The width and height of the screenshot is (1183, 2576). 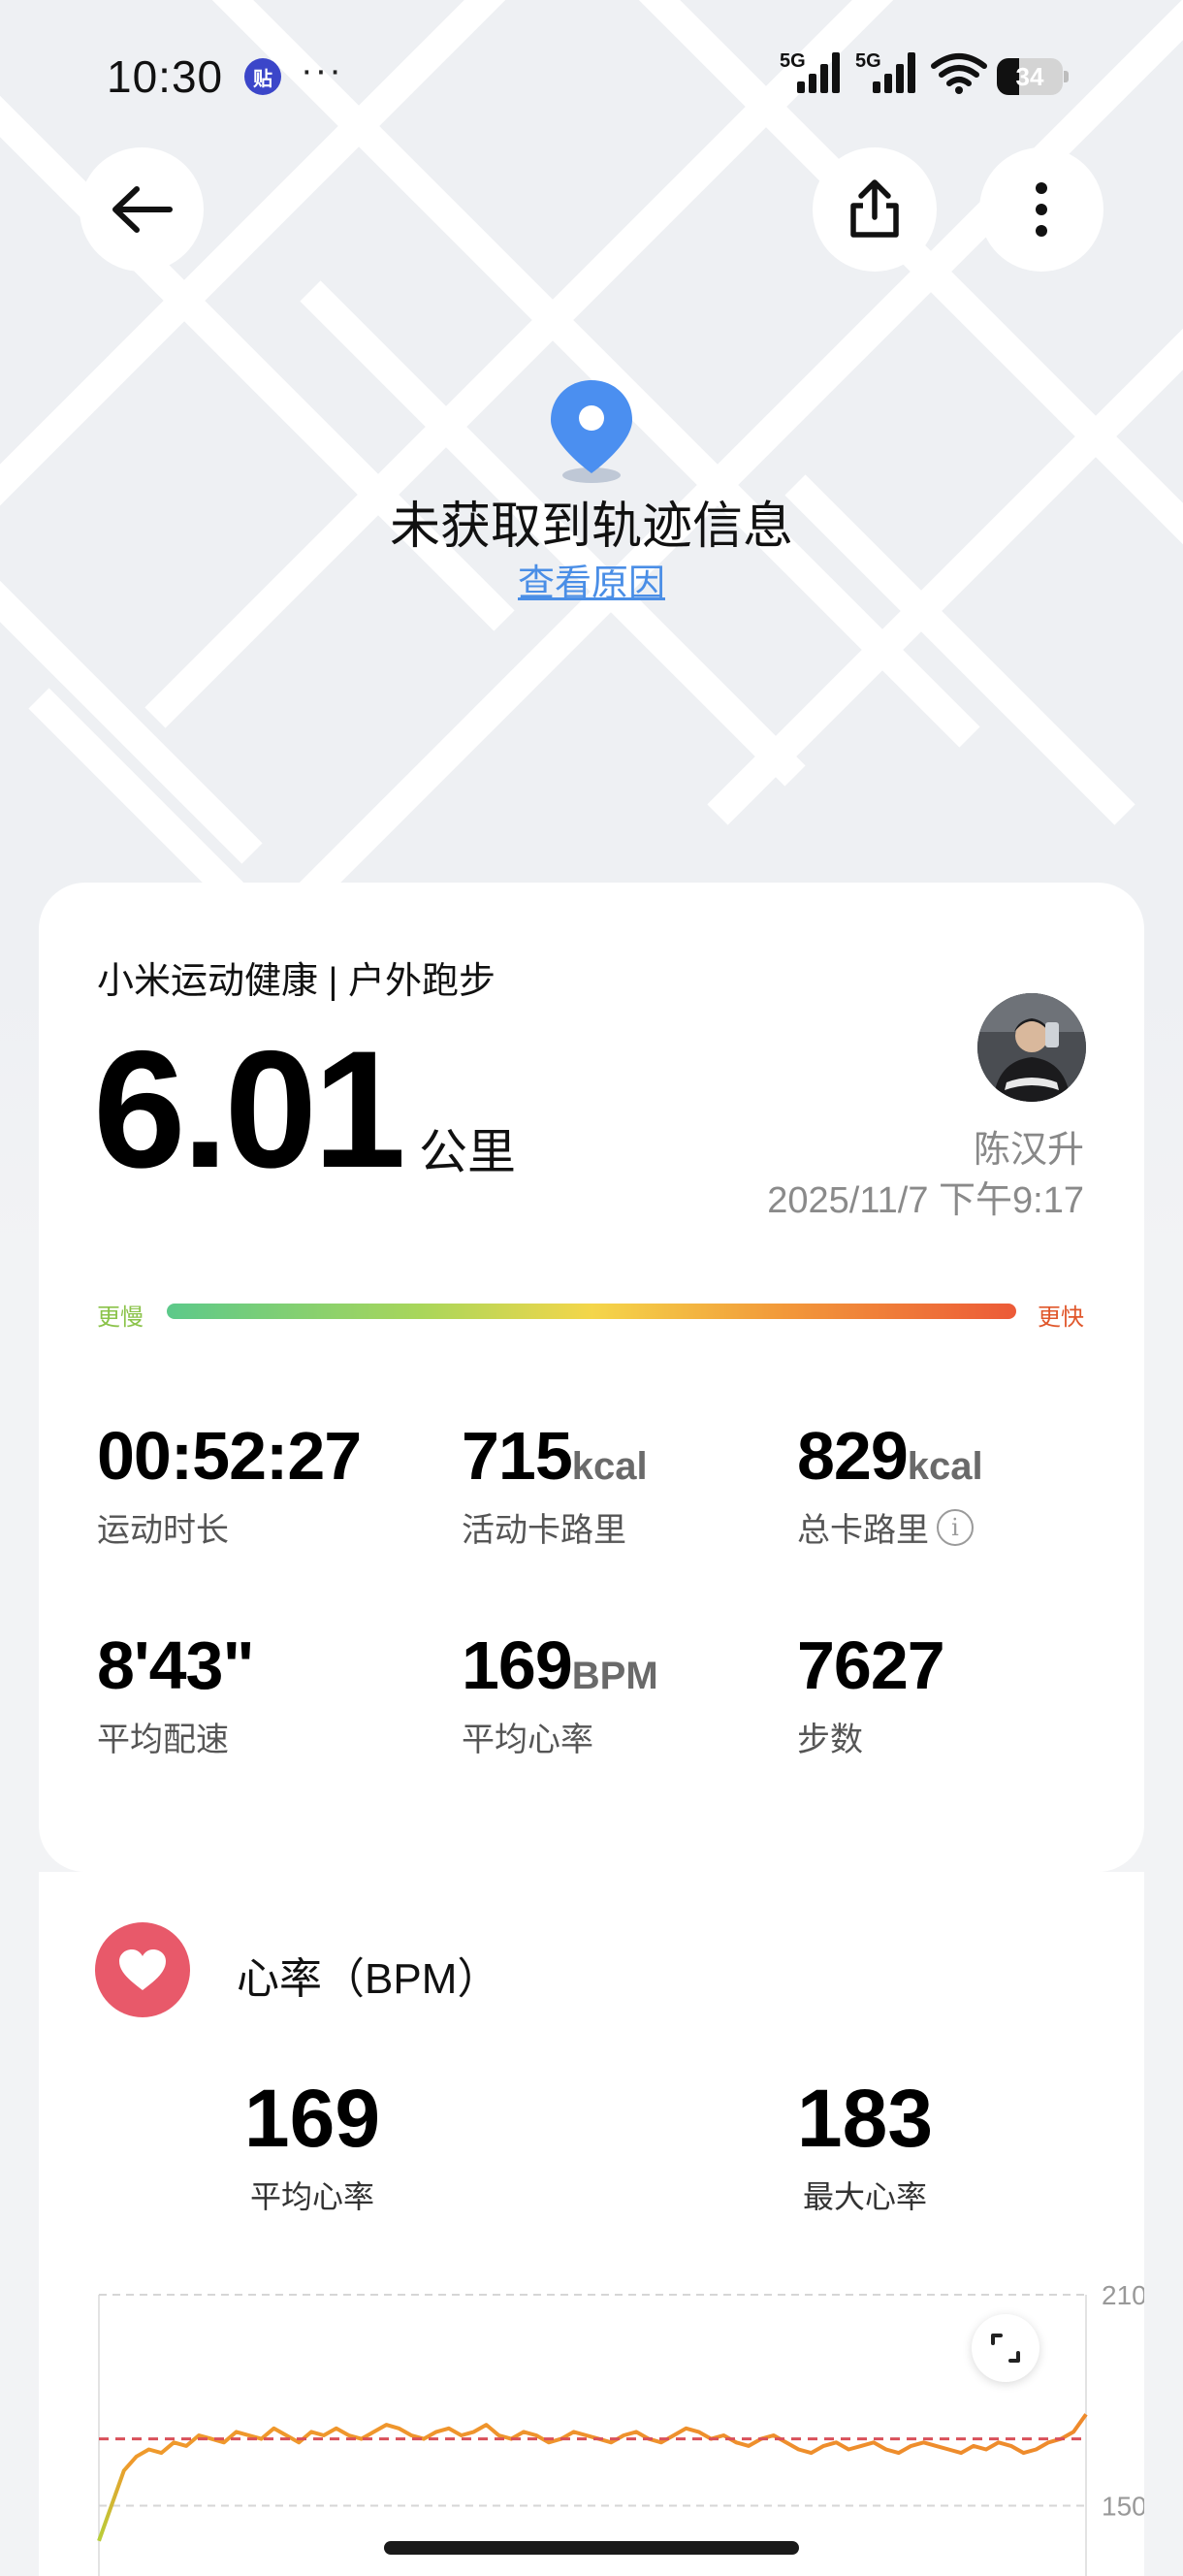 I want to click on heart-icon, so click(x=142, y=1969).